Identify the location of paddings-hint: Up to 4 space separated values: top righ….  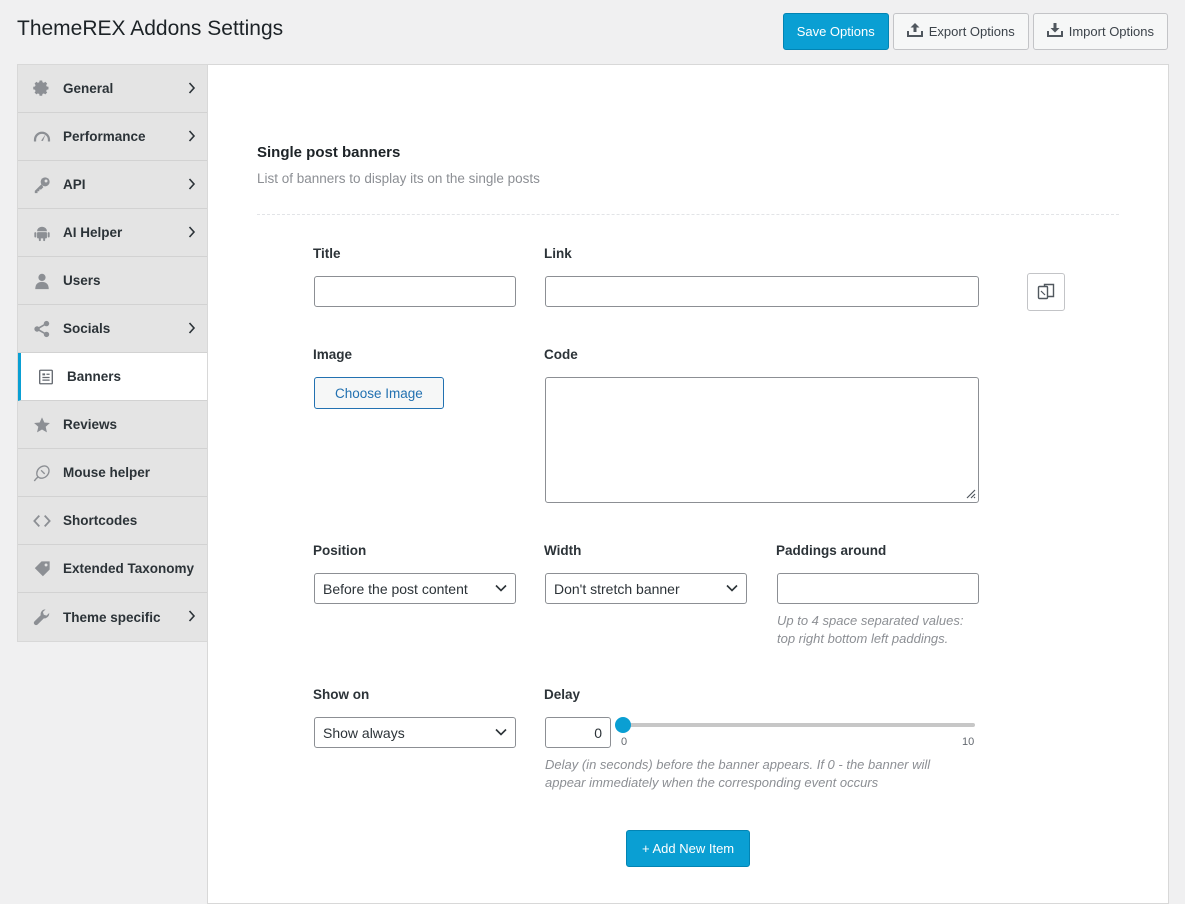
(870, 630).